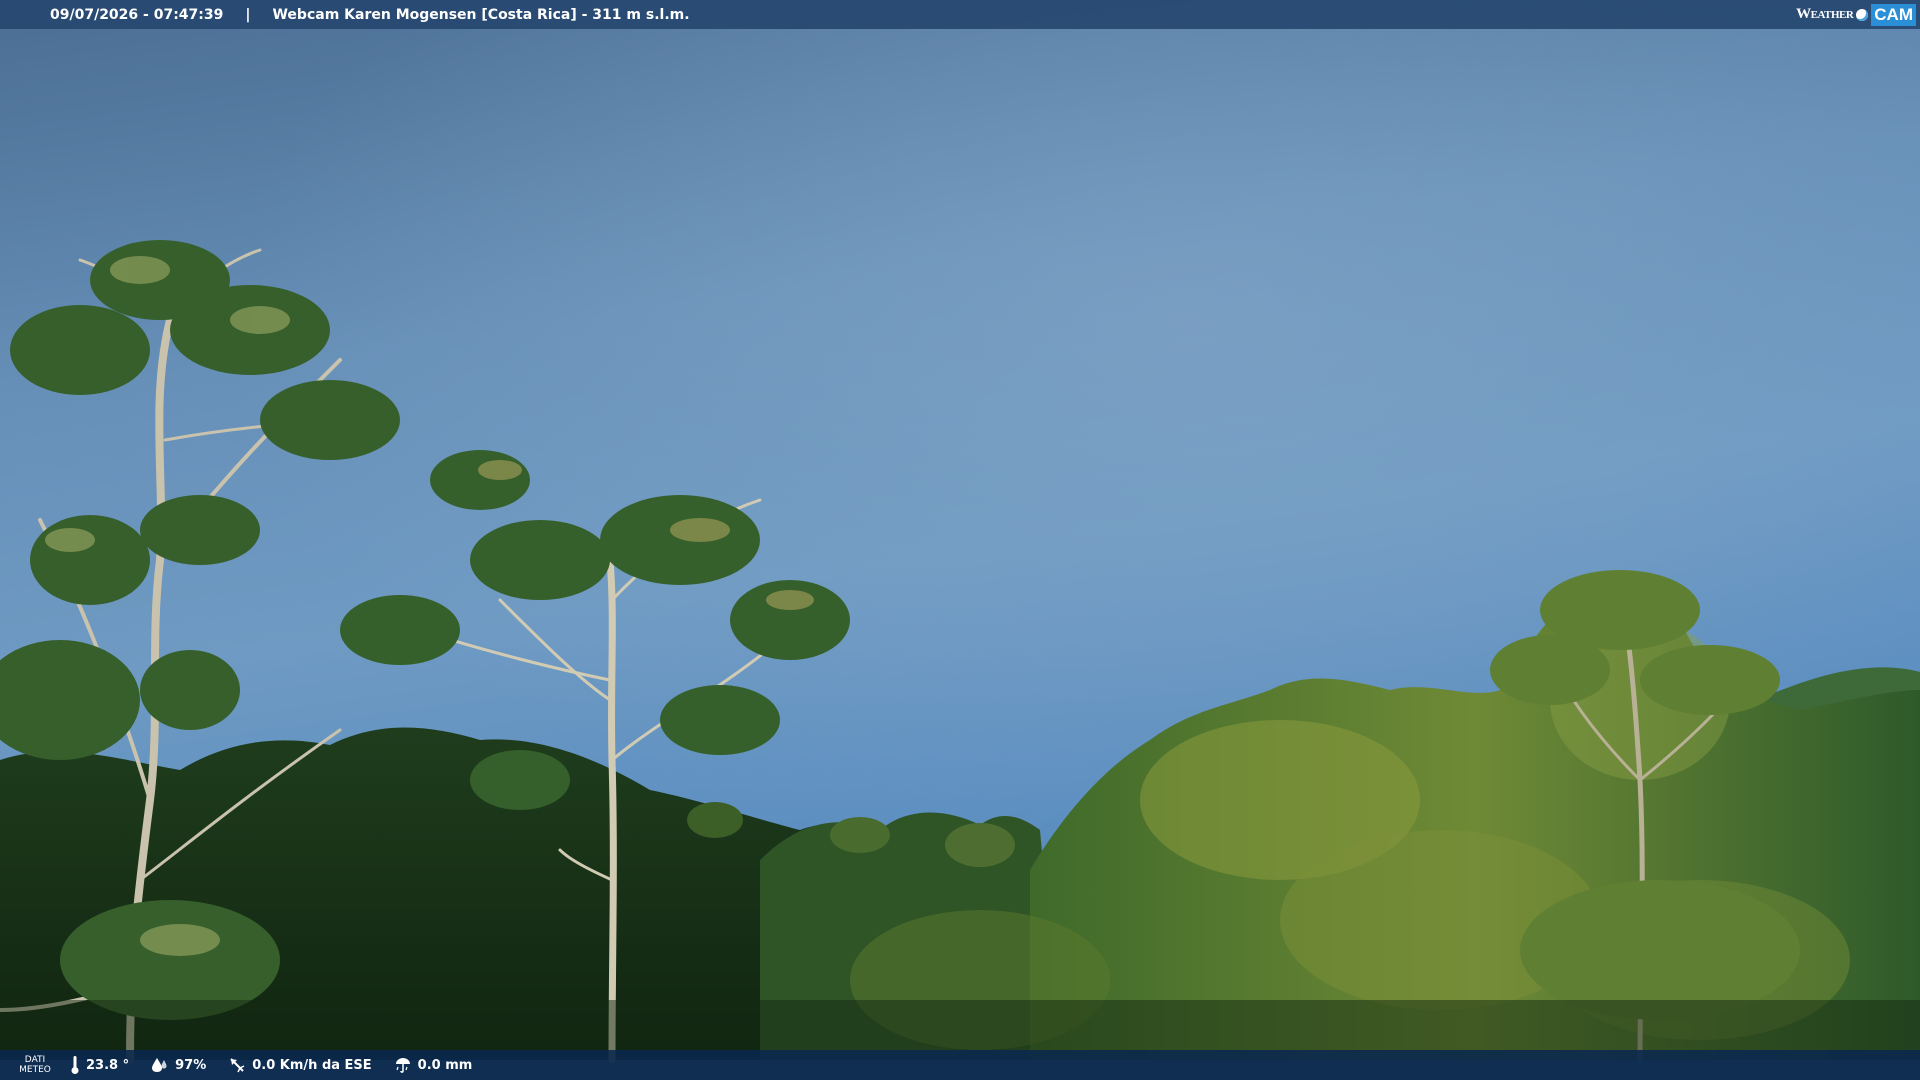  I want to click on weathercam-logo: Weather CAM, so click(1856, 14).